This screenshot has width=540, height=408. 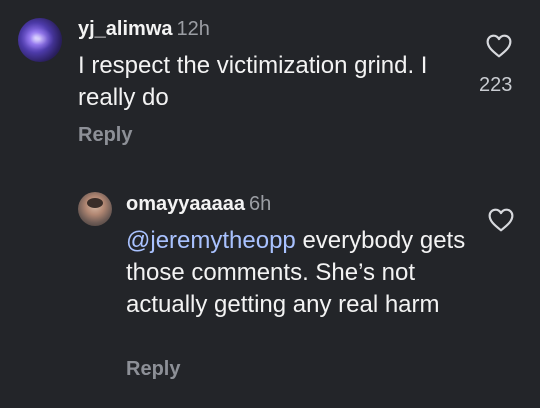 I want to click on like-count: 223, so click(x=496, y=85).